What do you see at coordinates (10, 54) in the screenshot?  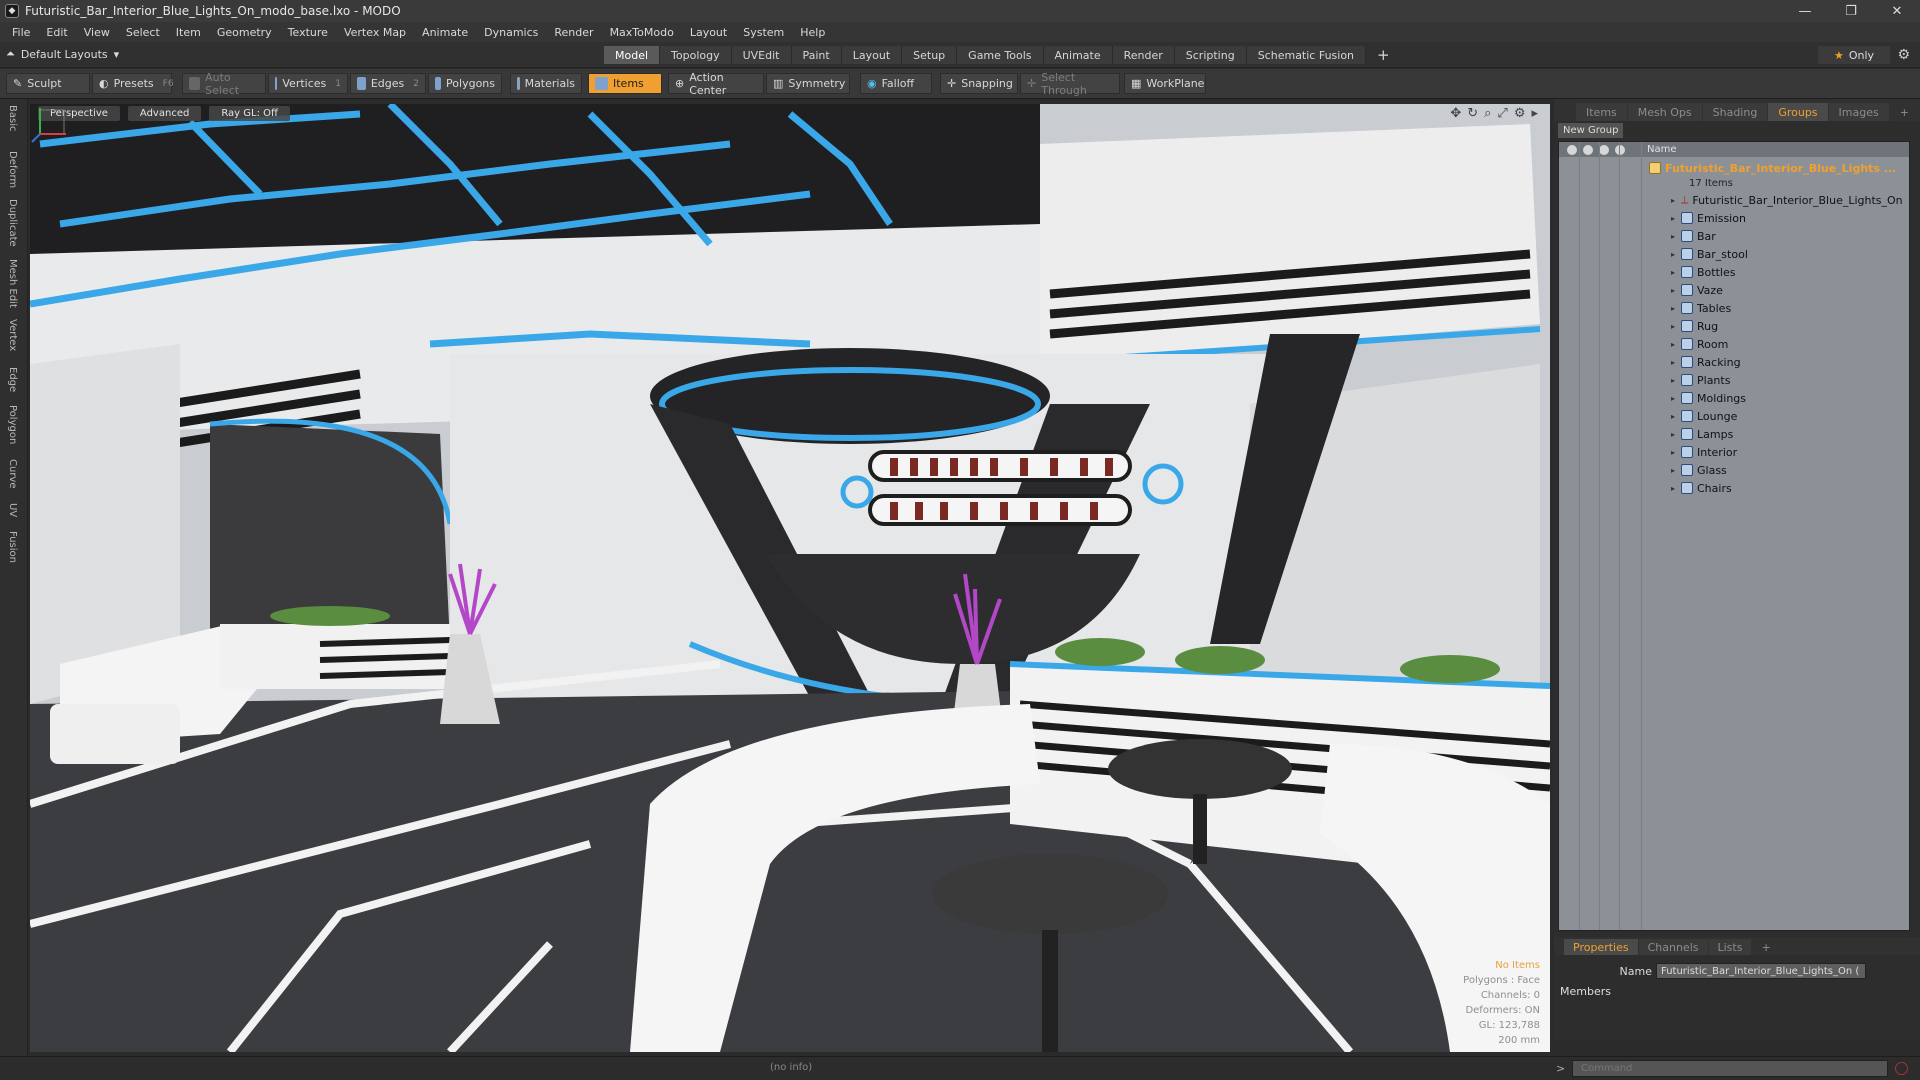 I see `layout-collapse-icon: ⏶` at bounding box center [10, 54].